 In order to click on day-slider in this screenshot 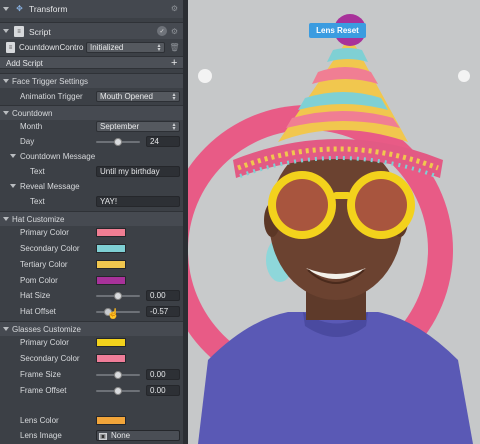, I will do `click(118, 142)`.